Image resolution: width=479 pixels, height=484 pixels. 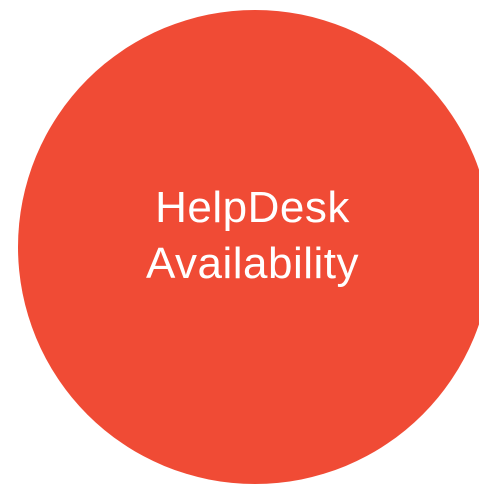 What do you see at coordinates (252, 263) in the screenshot?
I see `badge-title-line-2: Availability` at bounding box center [252, 263].